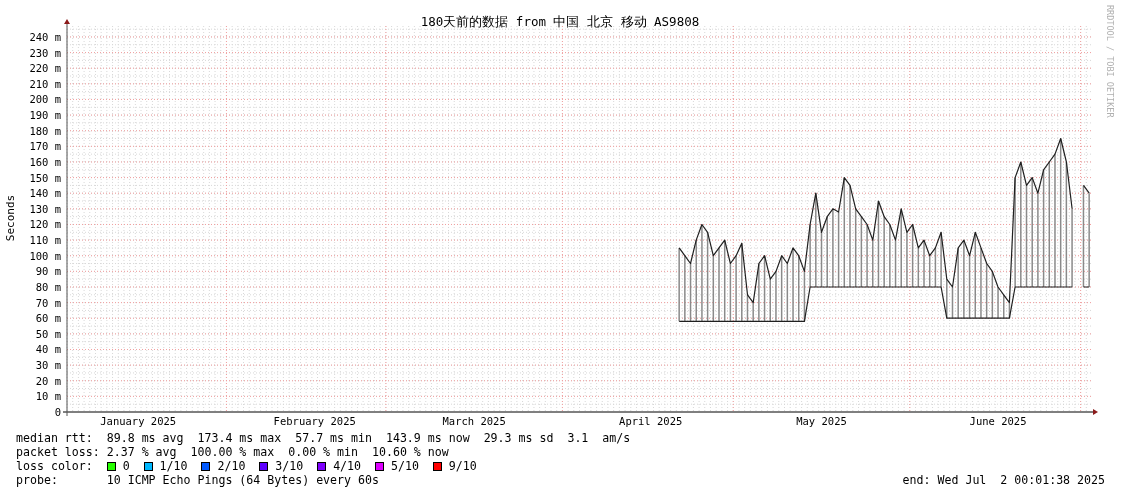 This screenshot has height=494, width=1121. Describe the element at coordinates (45, 130) in the screenshot. I see `tick-label: 180 m` at that location.